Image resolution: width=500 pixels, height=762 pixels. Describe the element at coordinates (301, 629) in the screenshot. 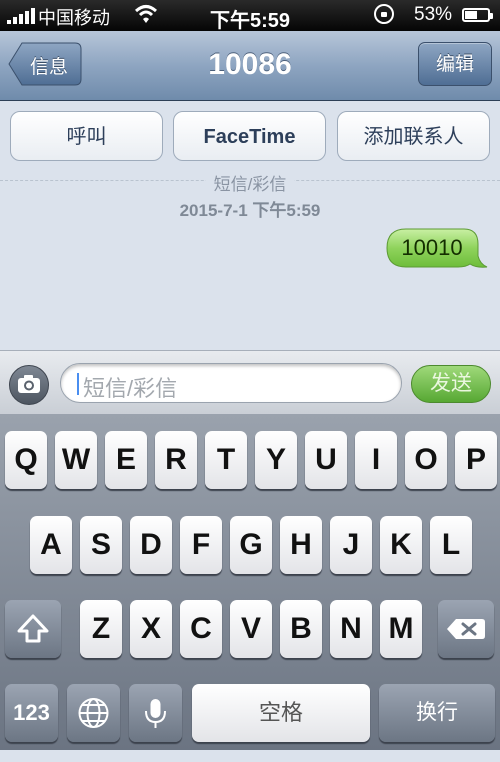

I see `key-b: B` at that location.